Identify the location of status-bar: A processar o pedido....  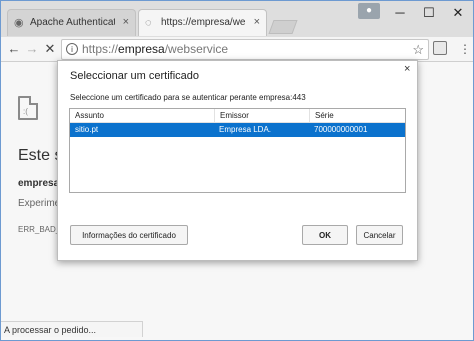
(72, 329).